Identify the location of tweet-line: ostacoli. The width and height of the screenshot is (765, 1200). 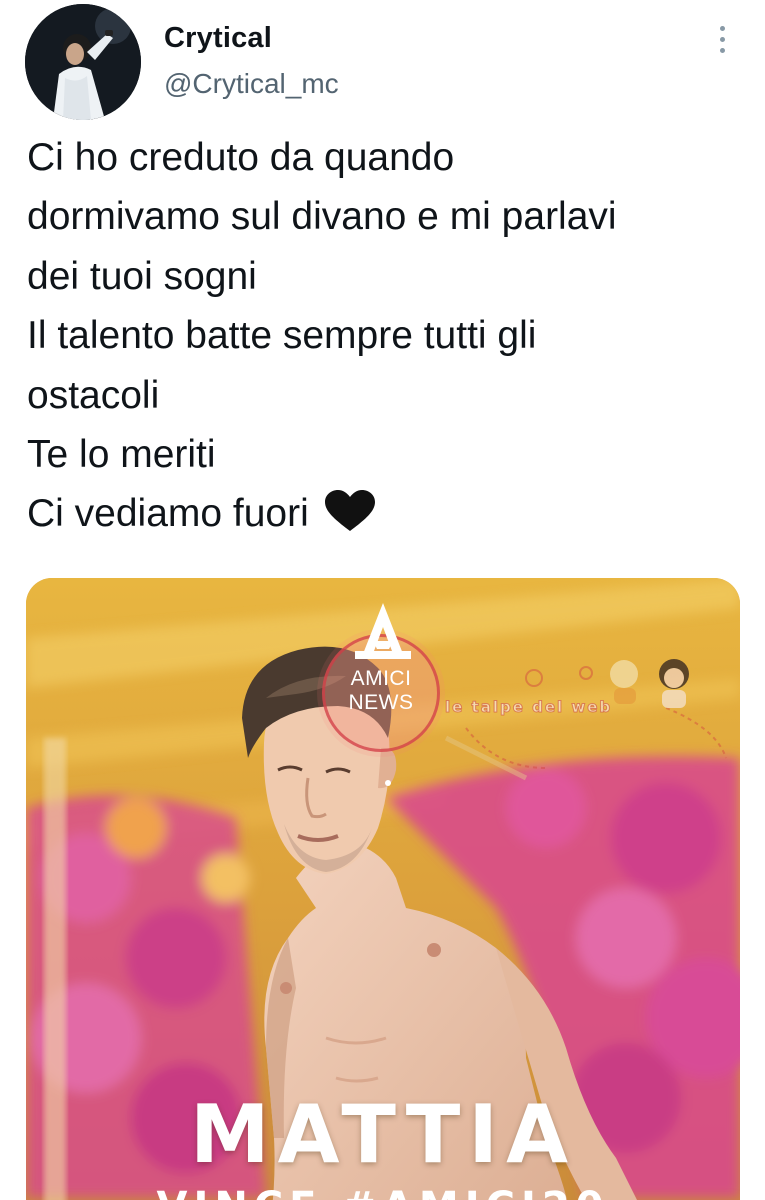
(93, 395).